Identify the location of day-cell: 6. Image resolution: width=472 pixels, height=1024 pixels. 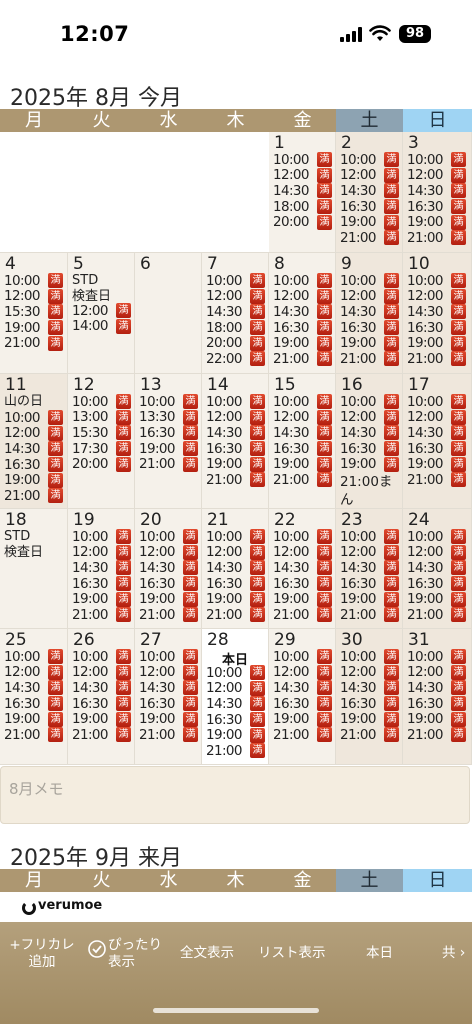
(168, 313).